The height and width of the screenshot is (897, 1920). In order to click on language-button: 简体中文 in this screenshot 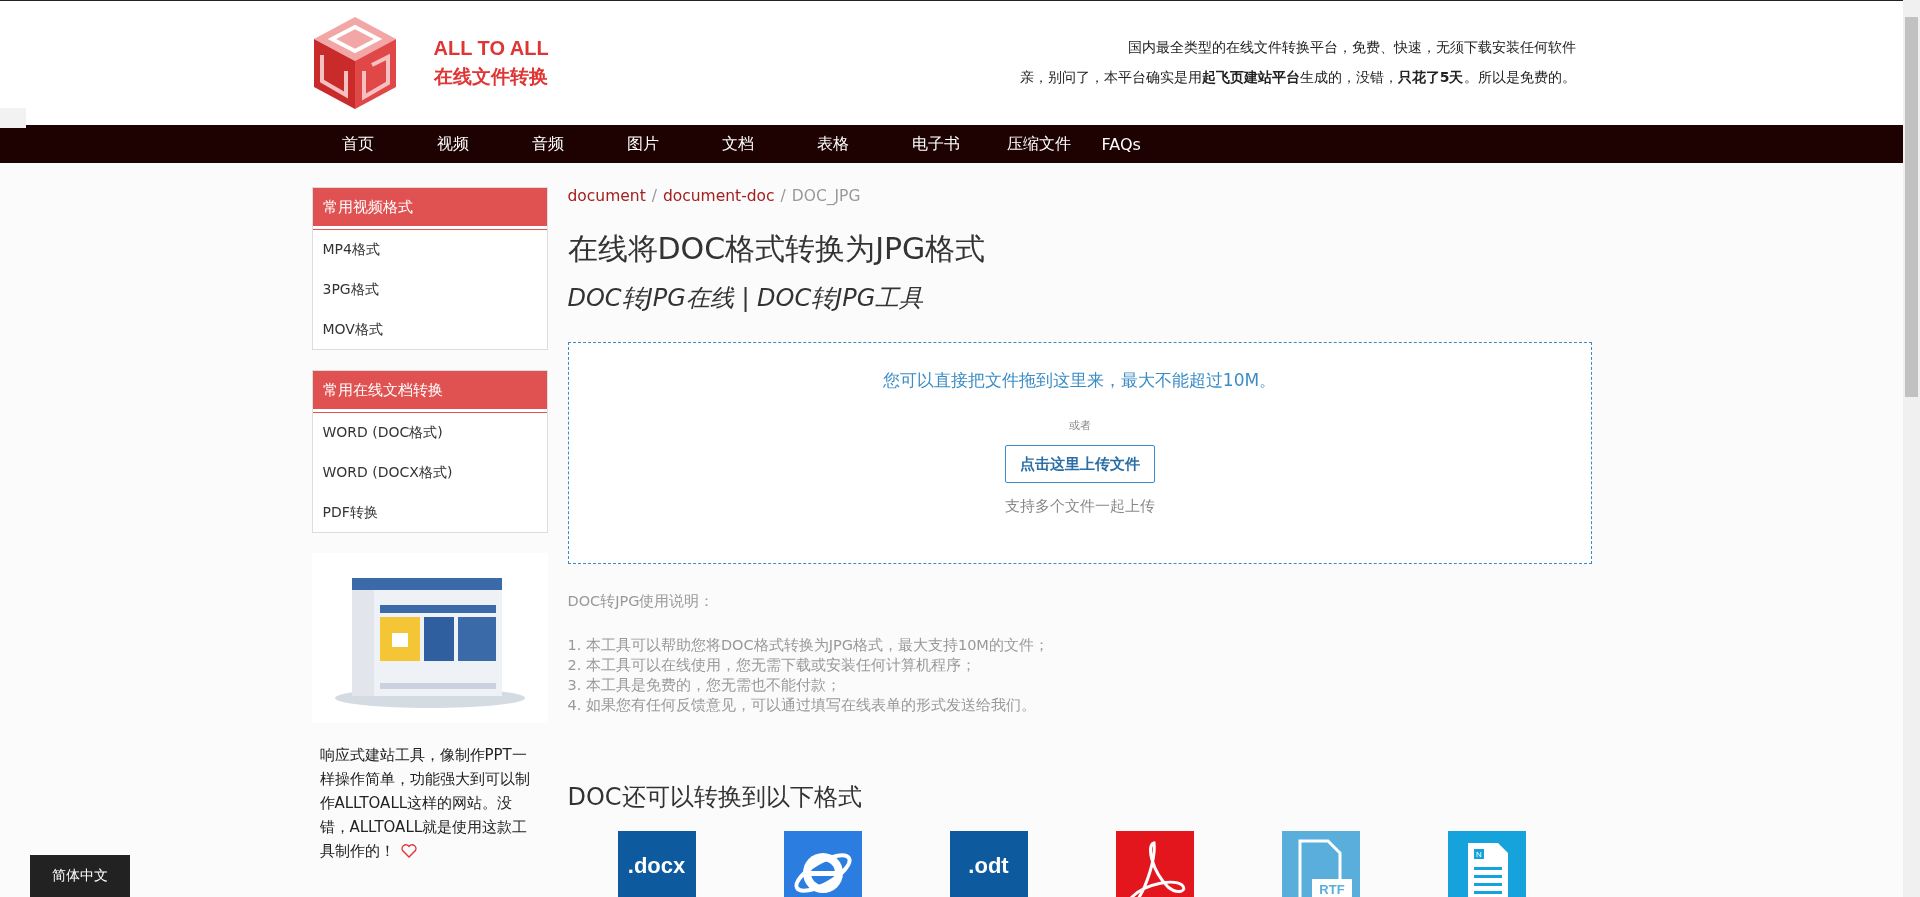, I will do `click(80, 876)`.